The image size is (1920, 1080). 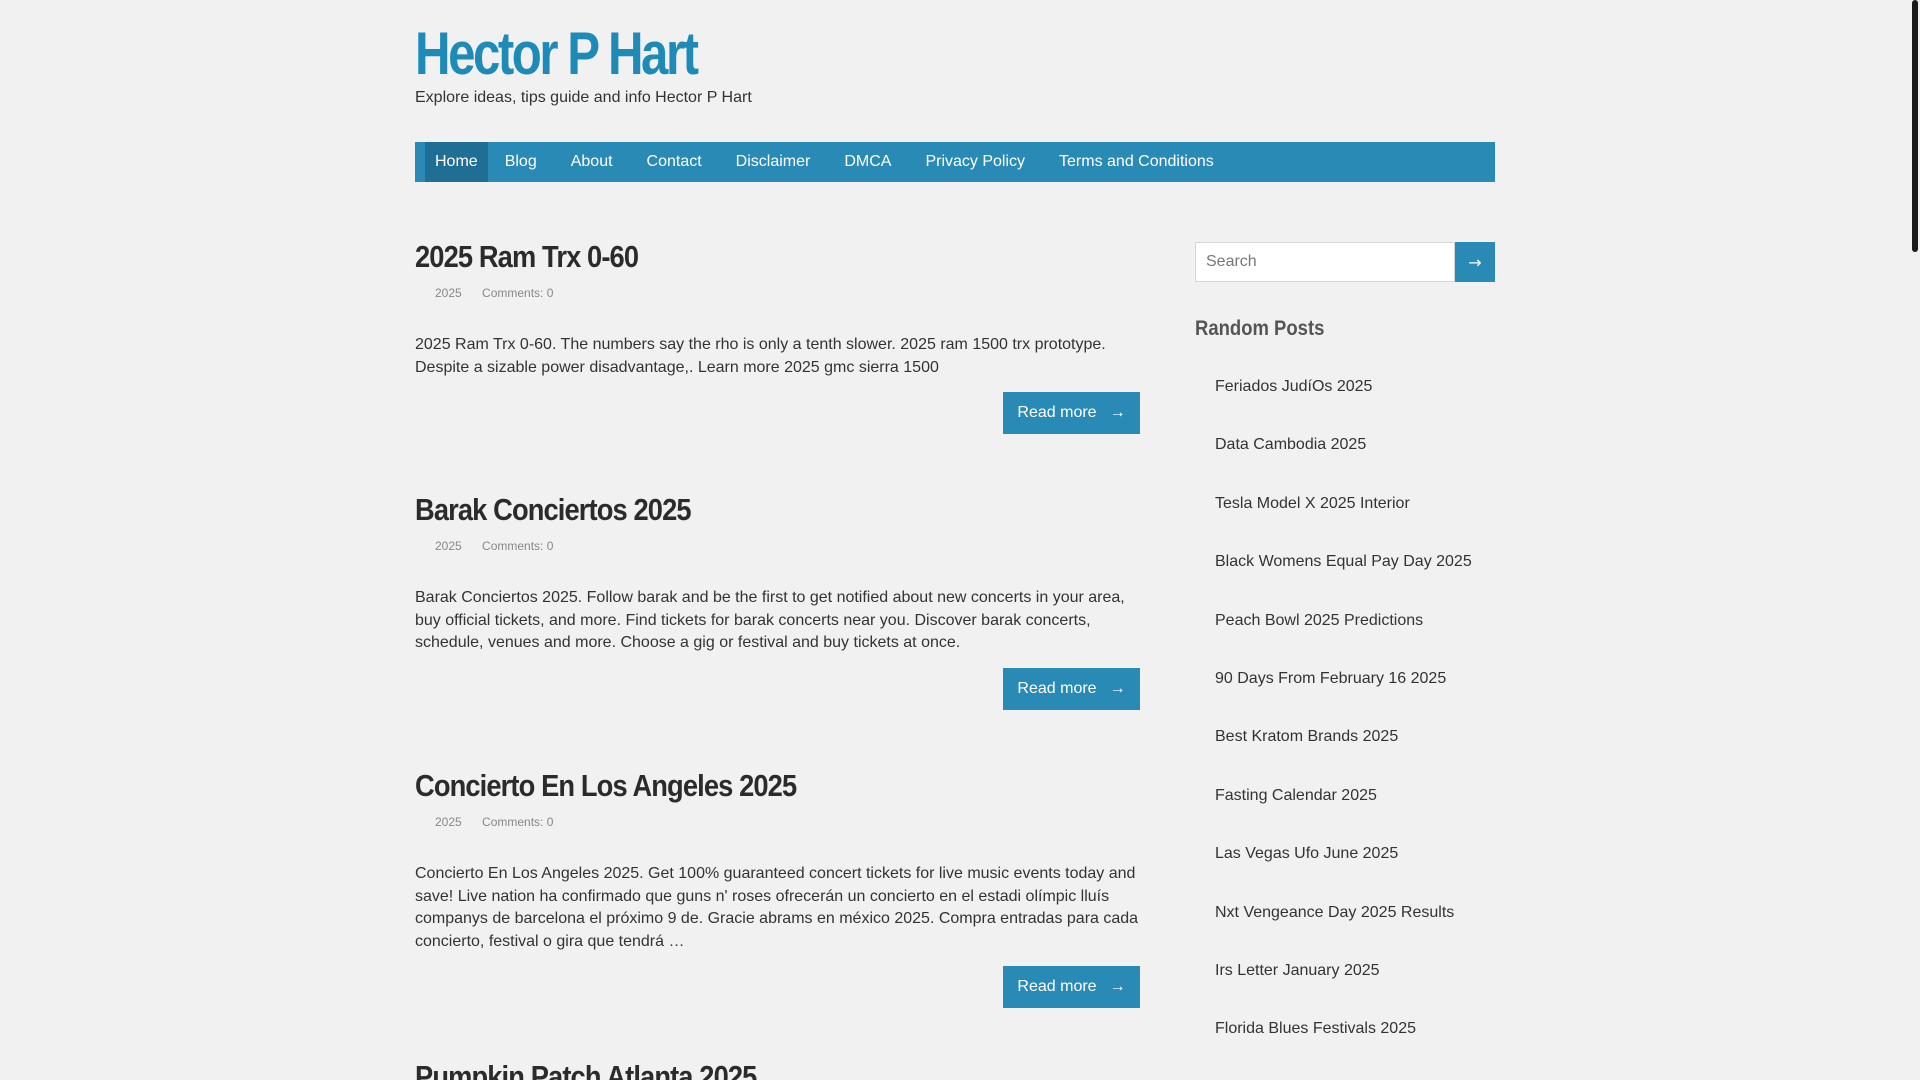 I want to click on random-post-link: Las Vegas Ufo June 2025, so click(x=1306, y=853).